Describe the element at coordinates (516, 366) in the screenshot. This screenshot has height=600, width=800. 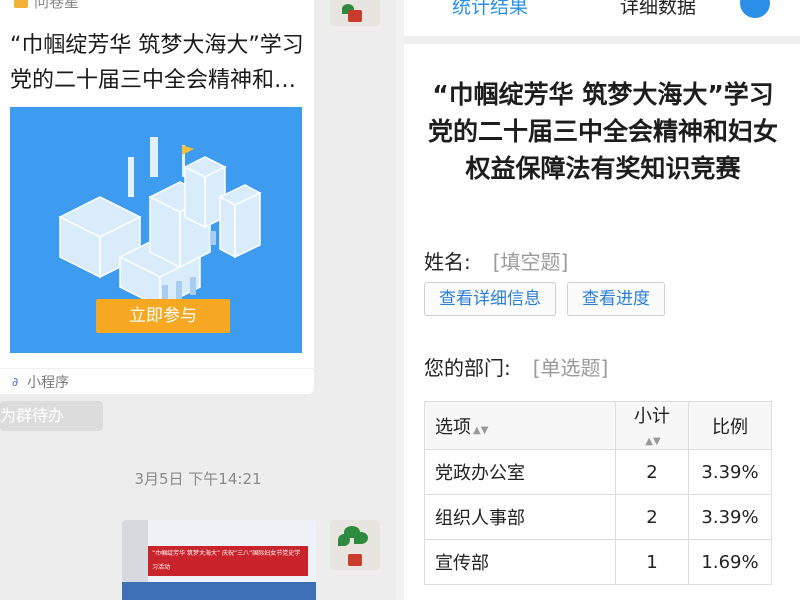
I see `question-department: 您的部门: [单选题]` at that location.